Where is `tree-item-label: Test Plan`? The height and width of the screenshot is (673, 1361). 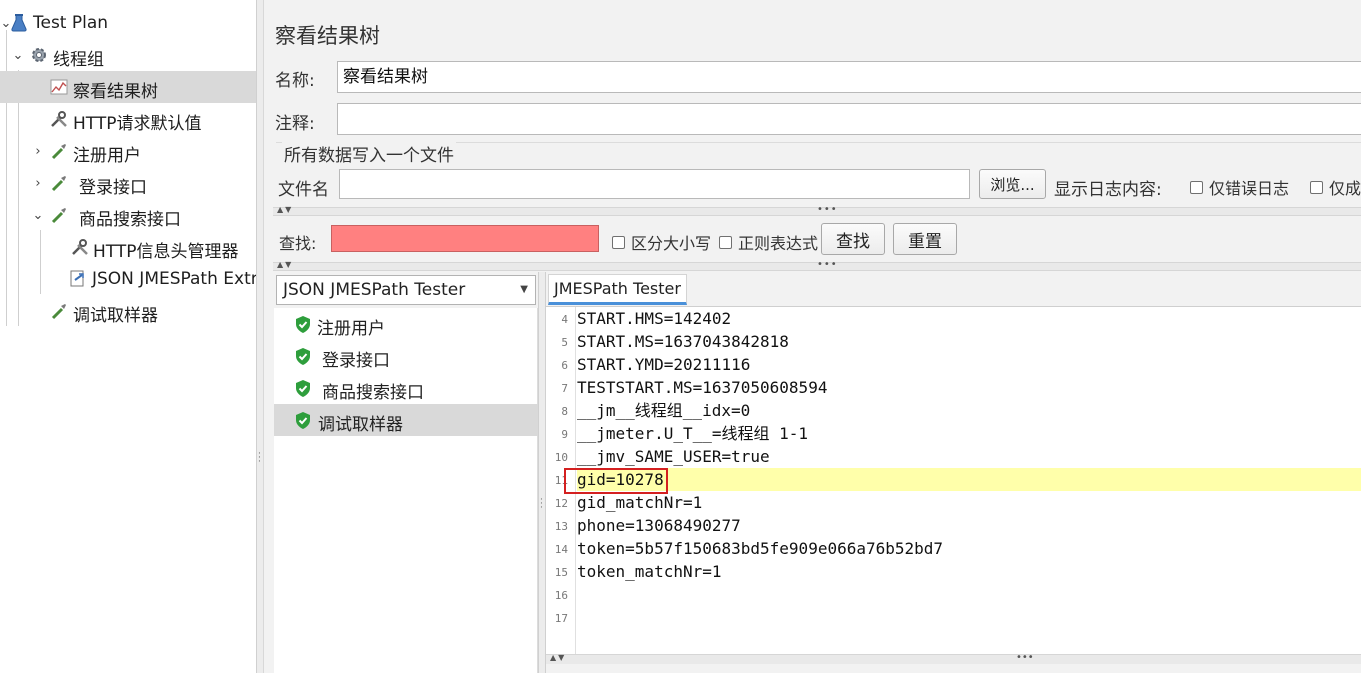
tree-item-label: Test Plan is located at coordinates (71, 23).